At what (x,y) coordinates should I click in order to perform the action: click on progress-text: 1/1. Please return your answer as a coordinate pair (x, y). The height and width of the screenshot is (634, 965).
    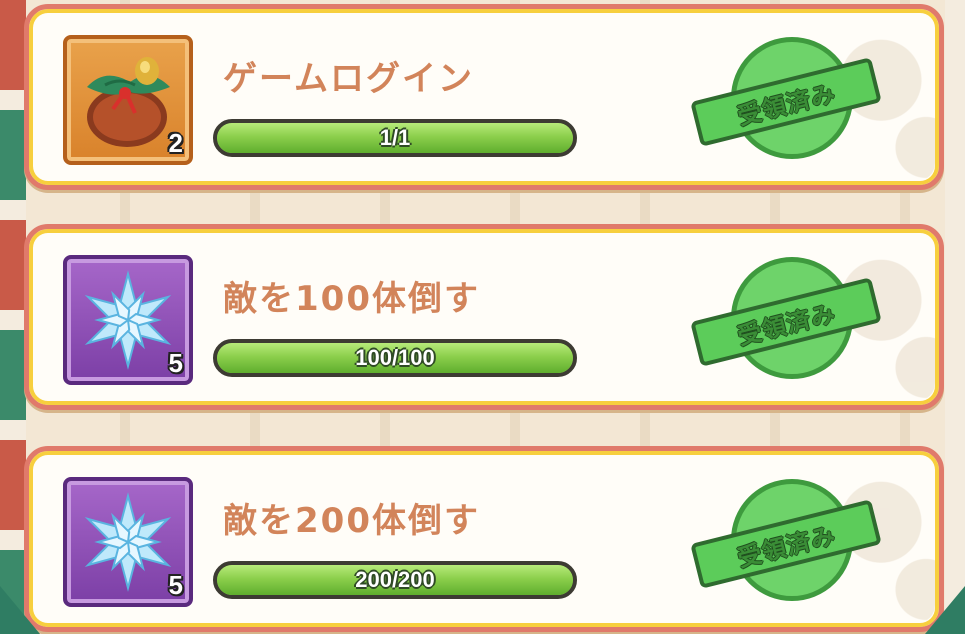
    Looking at the image, I should click on (395, 137).